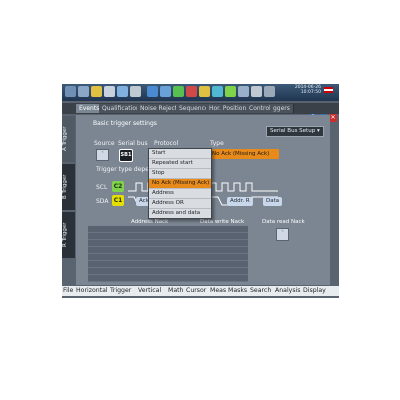 This screenshot has height=400, width=400. What do you see at coordinates (240, 201) in the screenshot?
I see `addr-pill: Addr. R` at bounding box center [240, 201].